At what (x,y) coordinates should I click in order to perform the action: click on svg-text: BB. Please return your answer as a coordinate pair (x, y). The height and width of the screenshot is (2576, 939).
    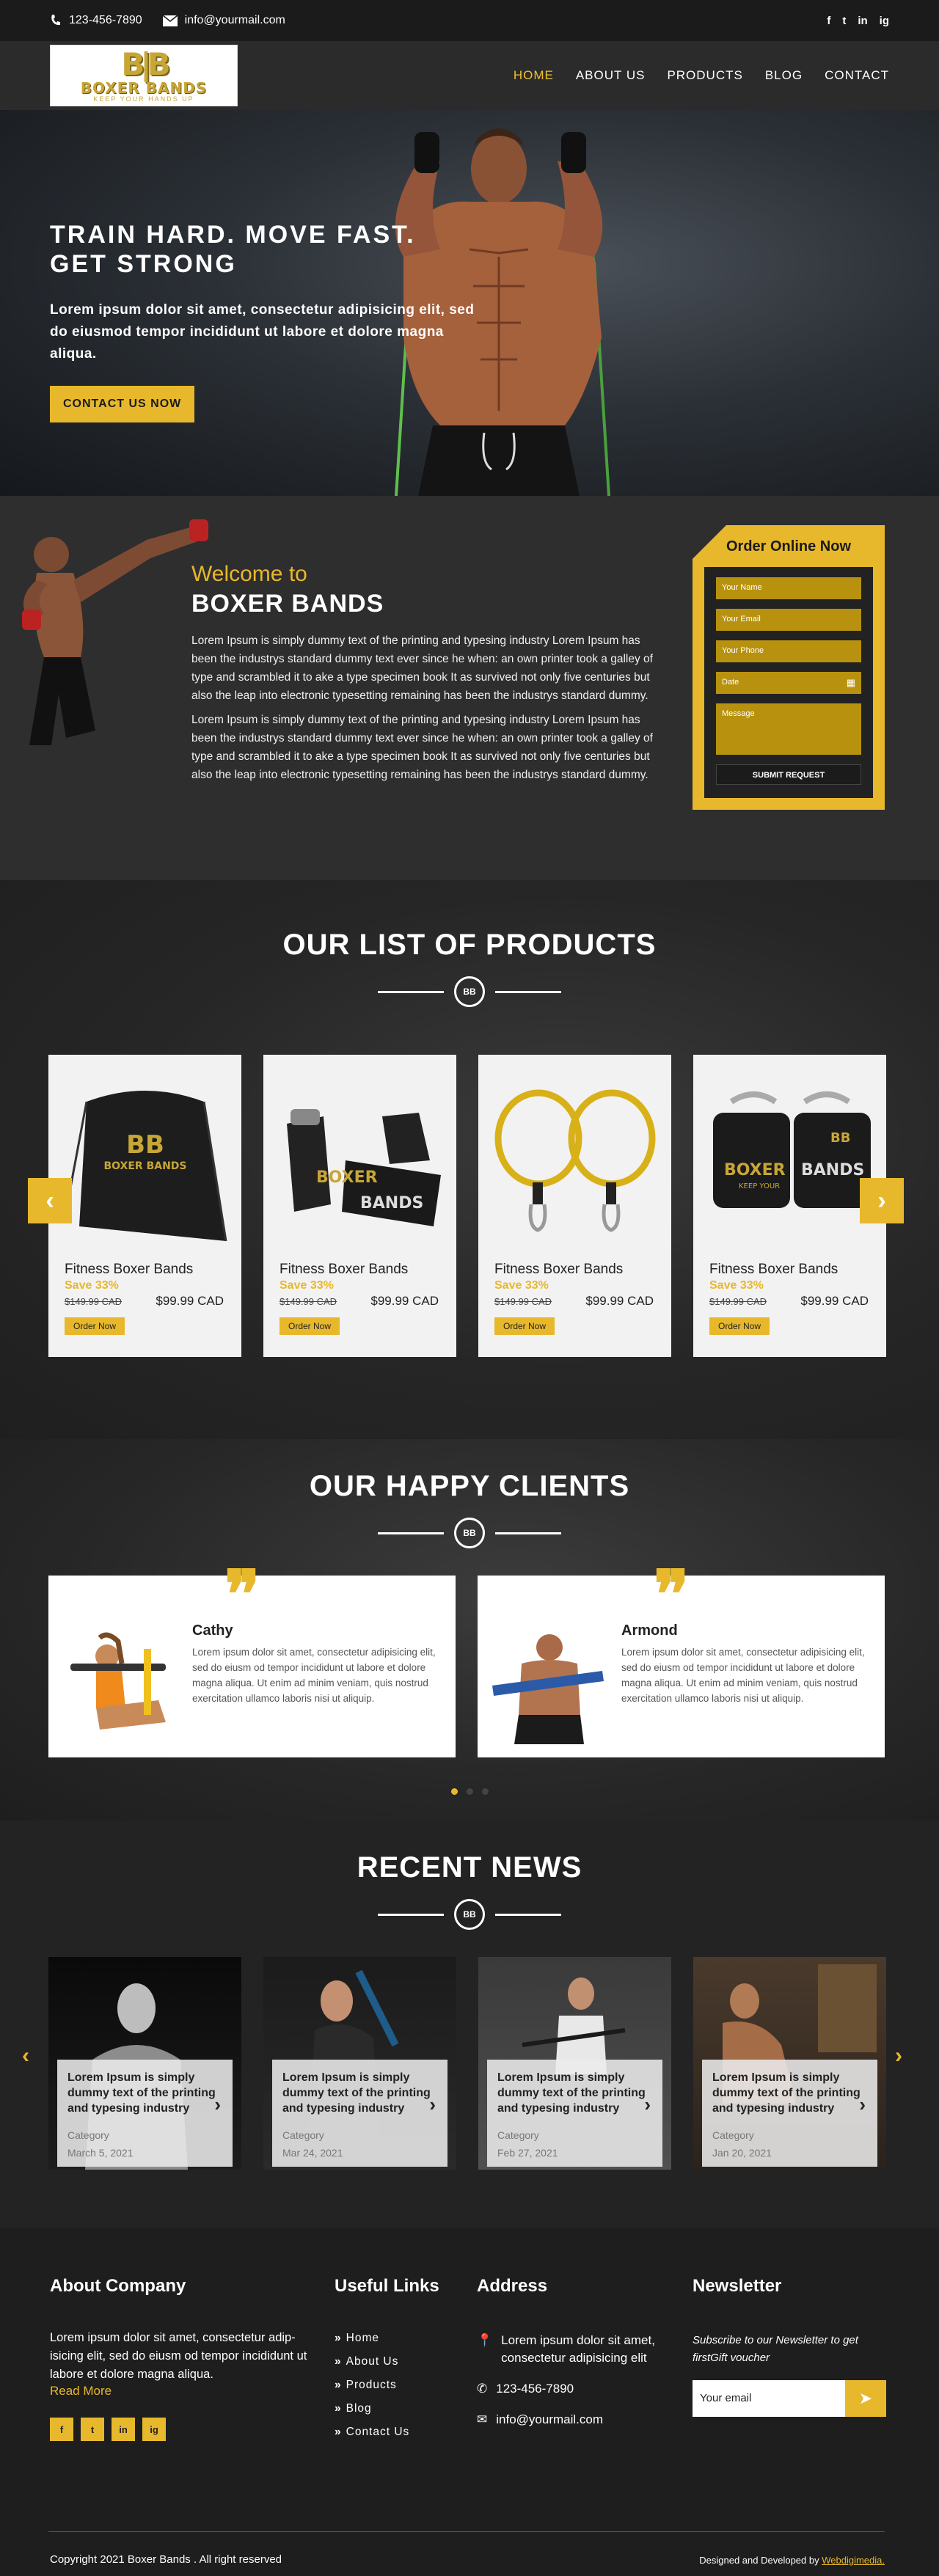
    Looking at the image, I should click on (840, 1138).